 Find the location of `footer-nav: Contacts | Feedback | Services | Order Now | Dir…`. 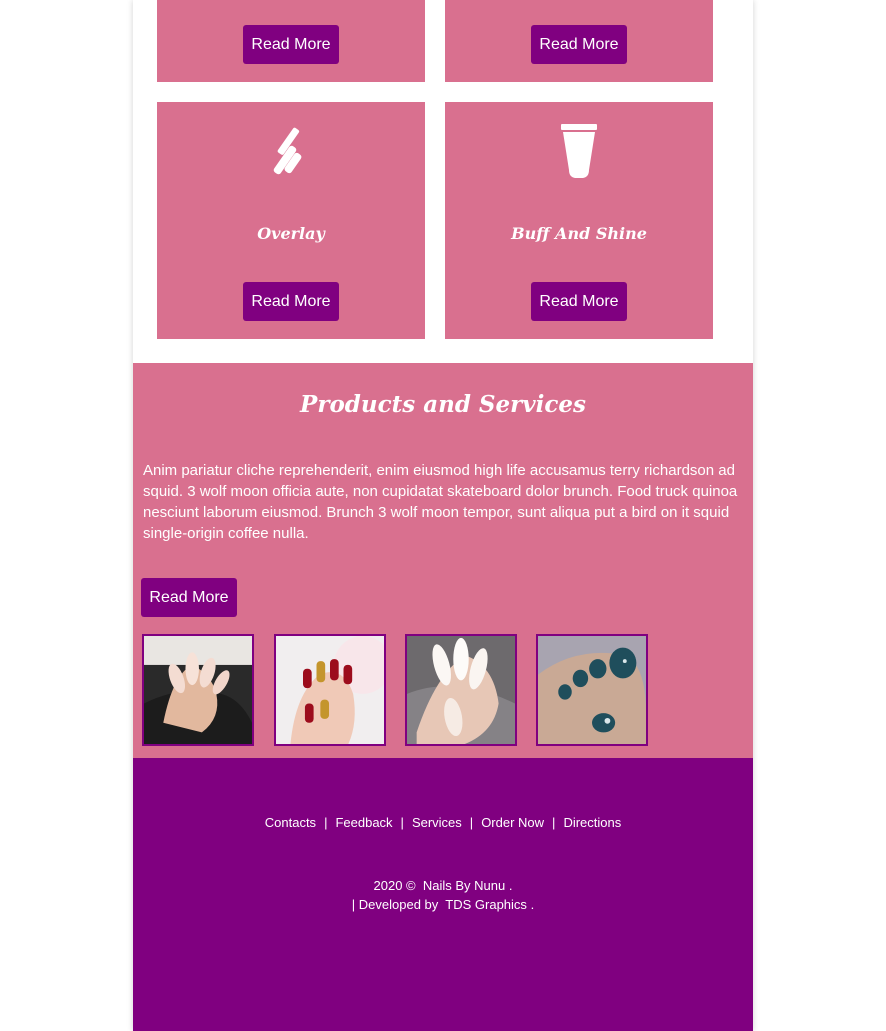

footer-nav: Contacts | Feedback | Services | Order Now | Dir… is located at coordinates (443, 822).